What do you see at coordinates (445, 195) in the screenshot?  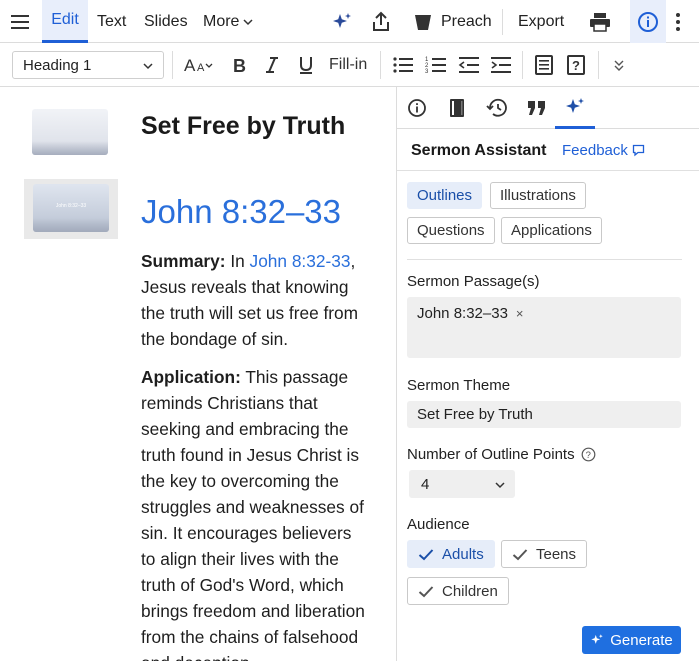 I see `chip-outlines: Outlines` at bounding box center [445, 195].